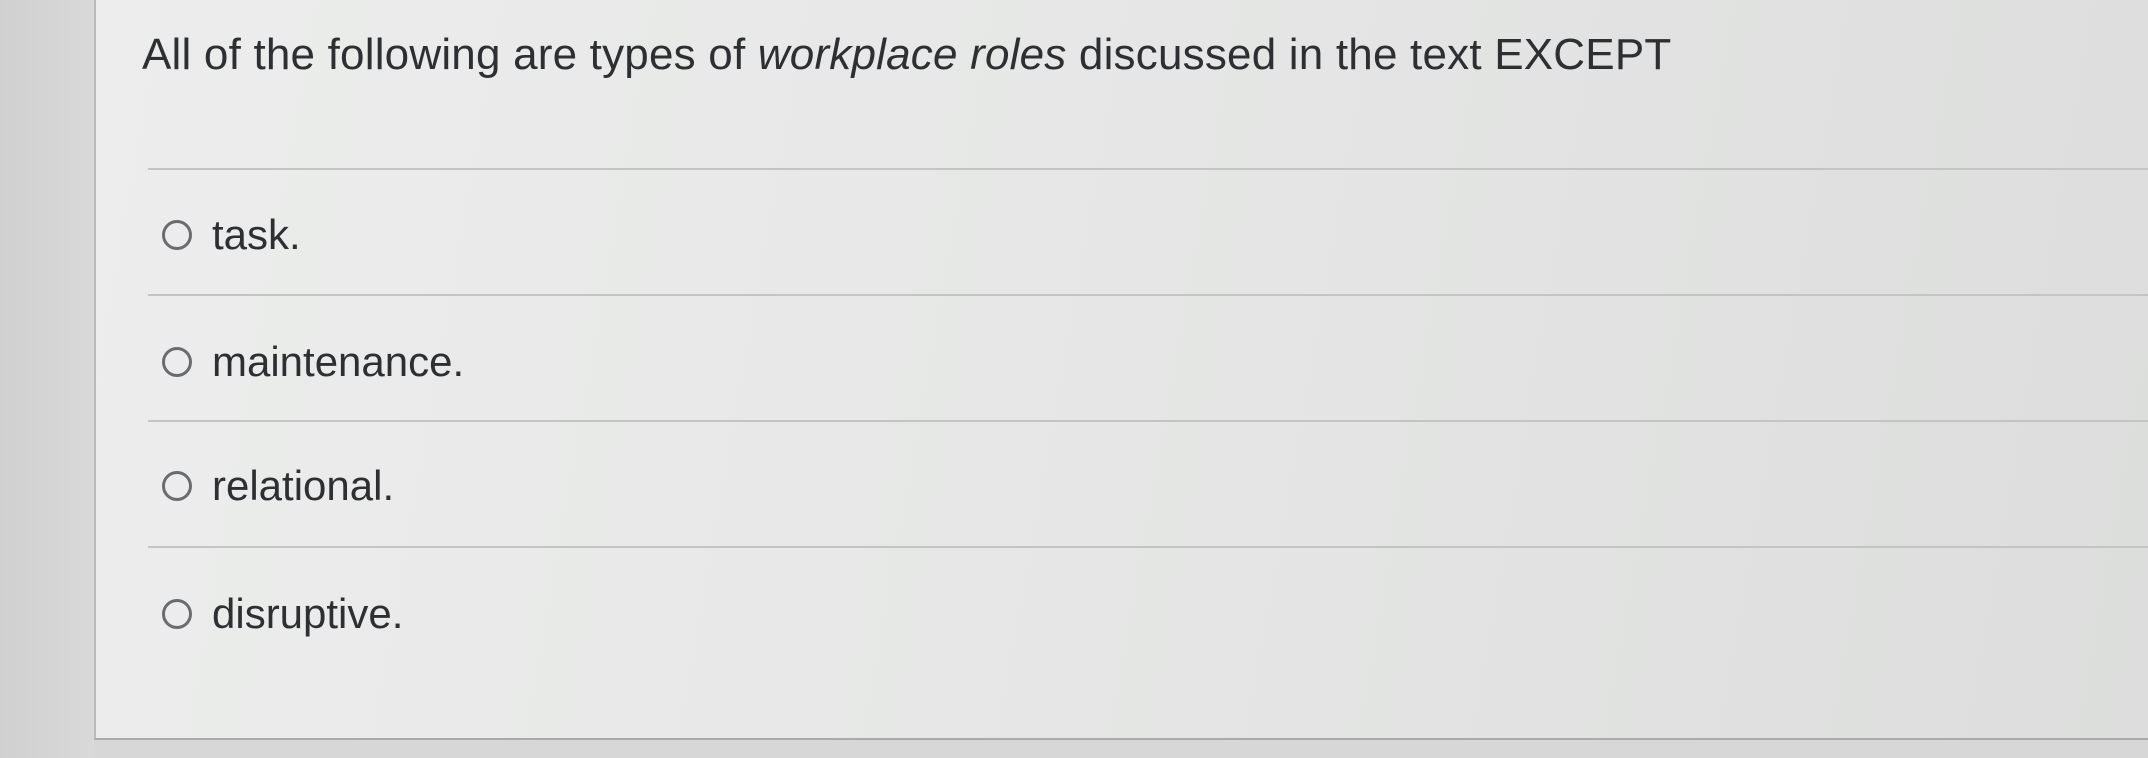  What do you see at coordinates (450, 54) in the screenshot?
I see `question-prefix: All of the following are types of` at bounding box center [450, 54].